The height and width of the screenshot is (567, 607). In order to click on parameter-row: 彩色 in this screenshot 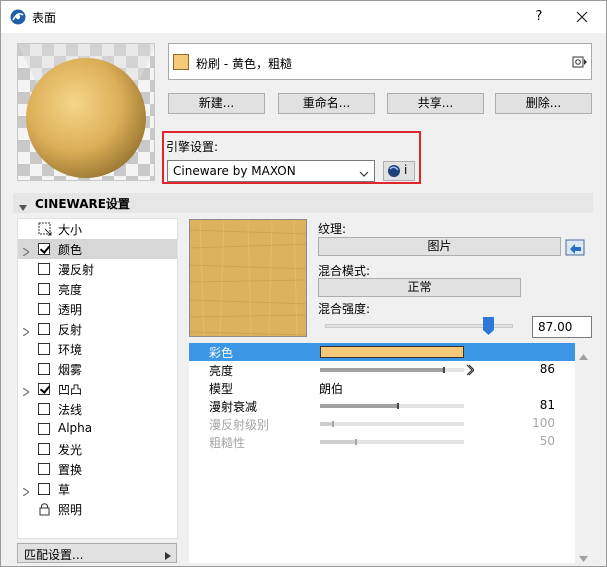, I will do `click(382, 352)`.